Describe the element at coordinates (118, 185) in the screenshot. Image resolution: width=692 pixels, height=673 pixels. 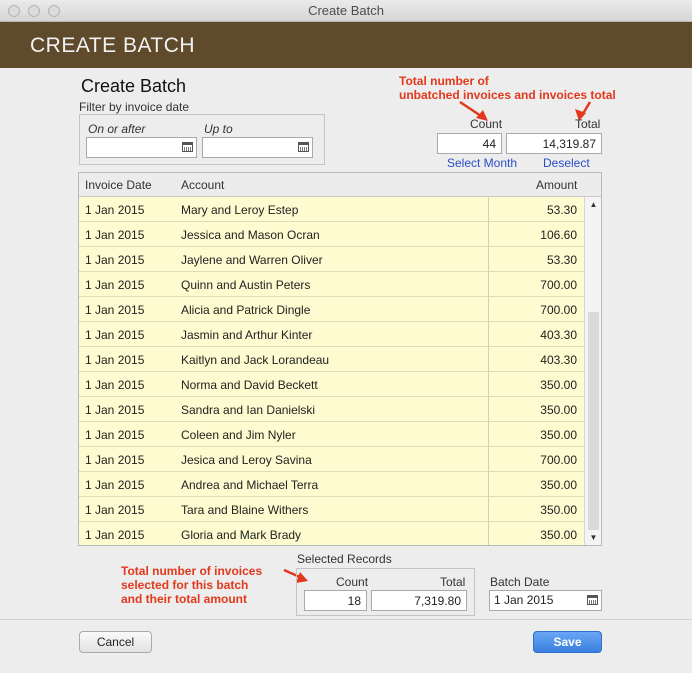
I see `header-invoice-date: Invoice Date` at that location.